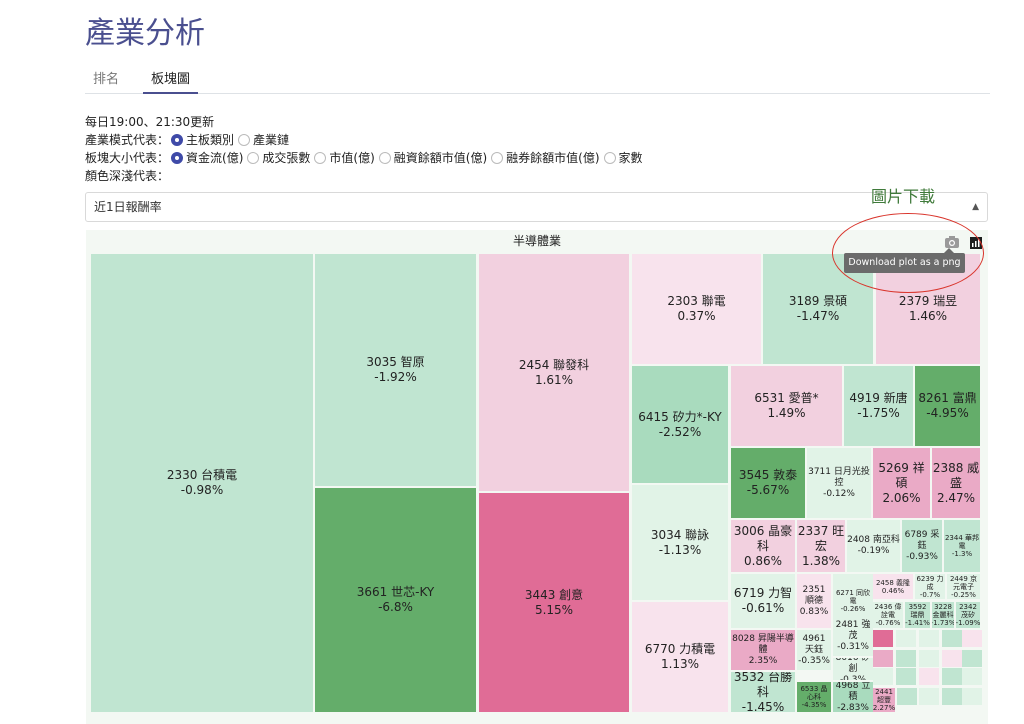  I want to click on tab-treemap: 板塊圖, so click(171, 80).